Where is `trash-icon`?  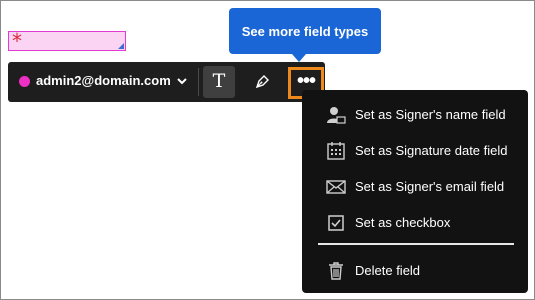 trash-icon is located at coordinates (336, 271).